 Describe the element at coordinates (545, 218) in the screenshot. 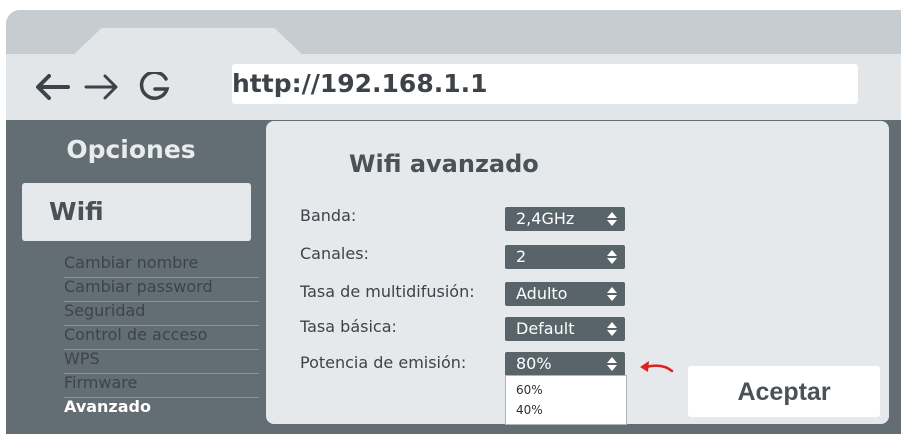

I see `select-value: 2,4GHz` at that location.